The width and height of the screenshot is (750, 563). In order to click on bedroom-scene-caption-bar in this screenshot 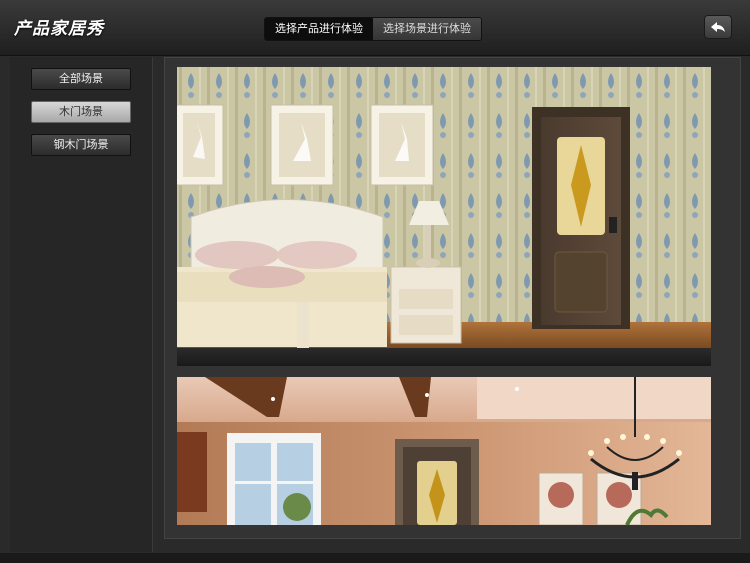, I will do `click(444, 357)`.